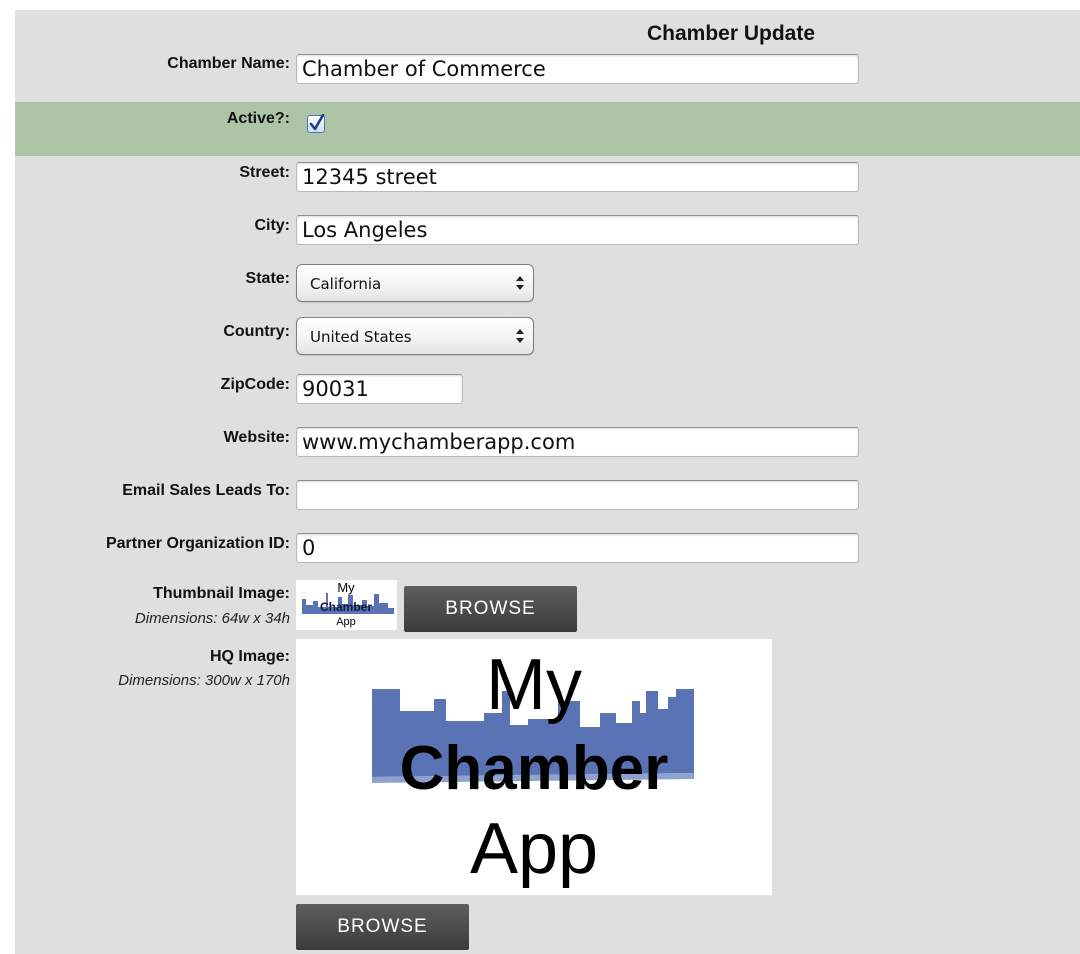  Describe the element at coordinates (577, 69) in the screenshot. I see `chamber-name-input: Chamber of Commerce` at that location.